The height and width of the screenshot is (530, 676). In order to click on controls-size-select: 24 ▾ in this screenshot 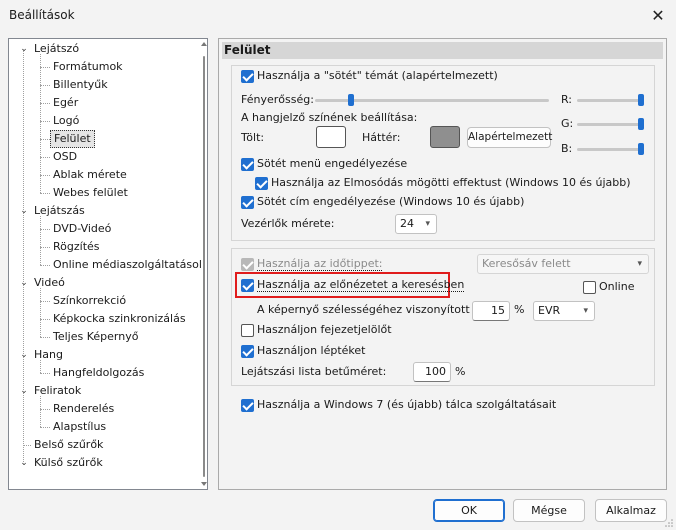, I will do `click(416, 224)`.